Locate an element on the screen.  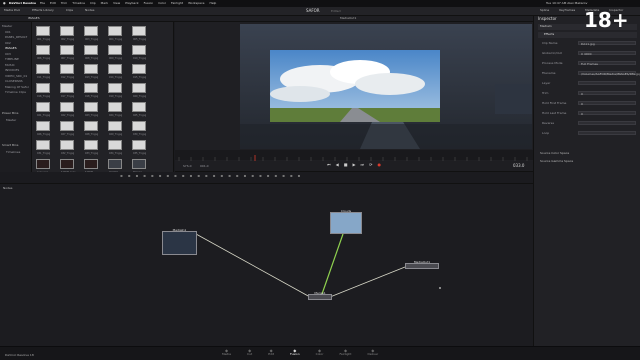
next-icon: ⏭ is located at coordinates (363, 165).